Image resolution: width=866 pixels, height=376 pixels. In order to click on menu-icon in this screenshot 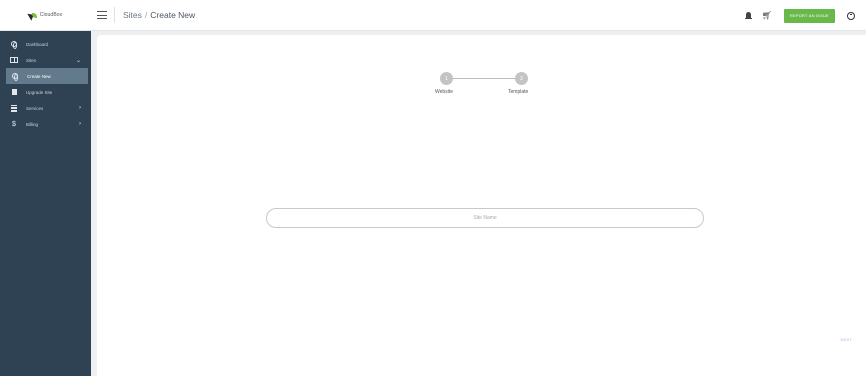, I will do `click(102, 15)`.